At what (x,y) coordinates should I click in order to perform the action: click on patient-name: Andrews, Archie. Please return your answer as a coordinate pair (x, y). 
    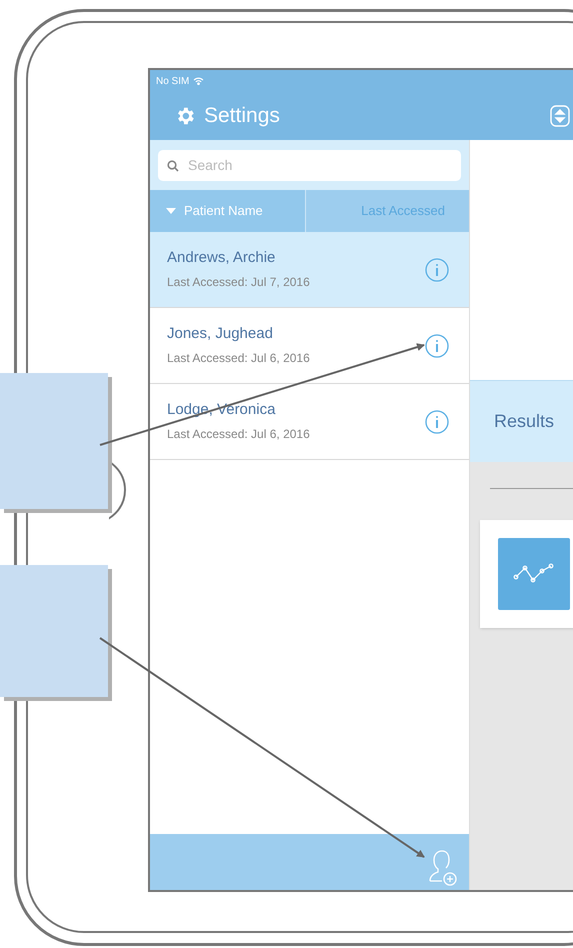
    Looking at the image, I should click on (221, 257).